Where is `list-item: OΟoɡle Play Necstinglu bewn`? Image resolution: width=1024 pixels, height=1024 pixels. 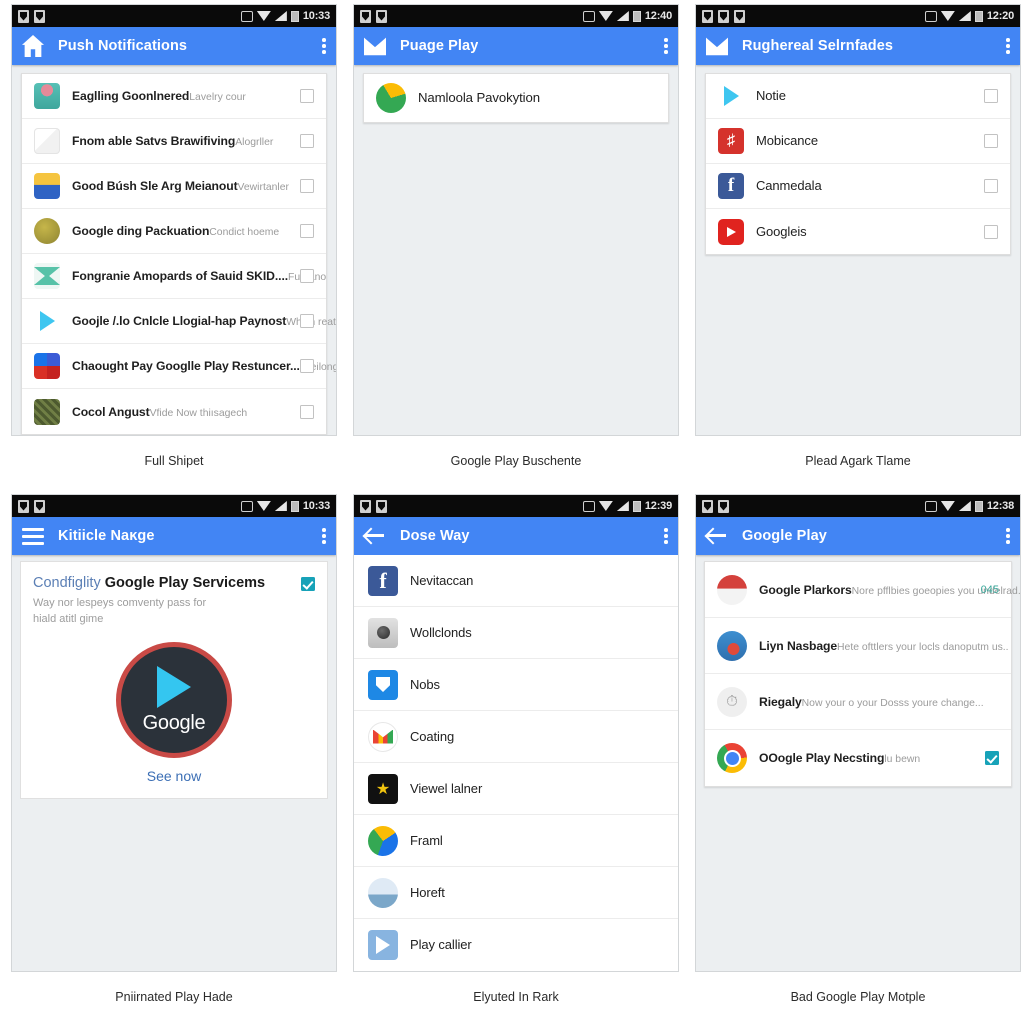
list-item: OΟoɡle Play Necstinglu bewn is located at coordinates (858, 758).